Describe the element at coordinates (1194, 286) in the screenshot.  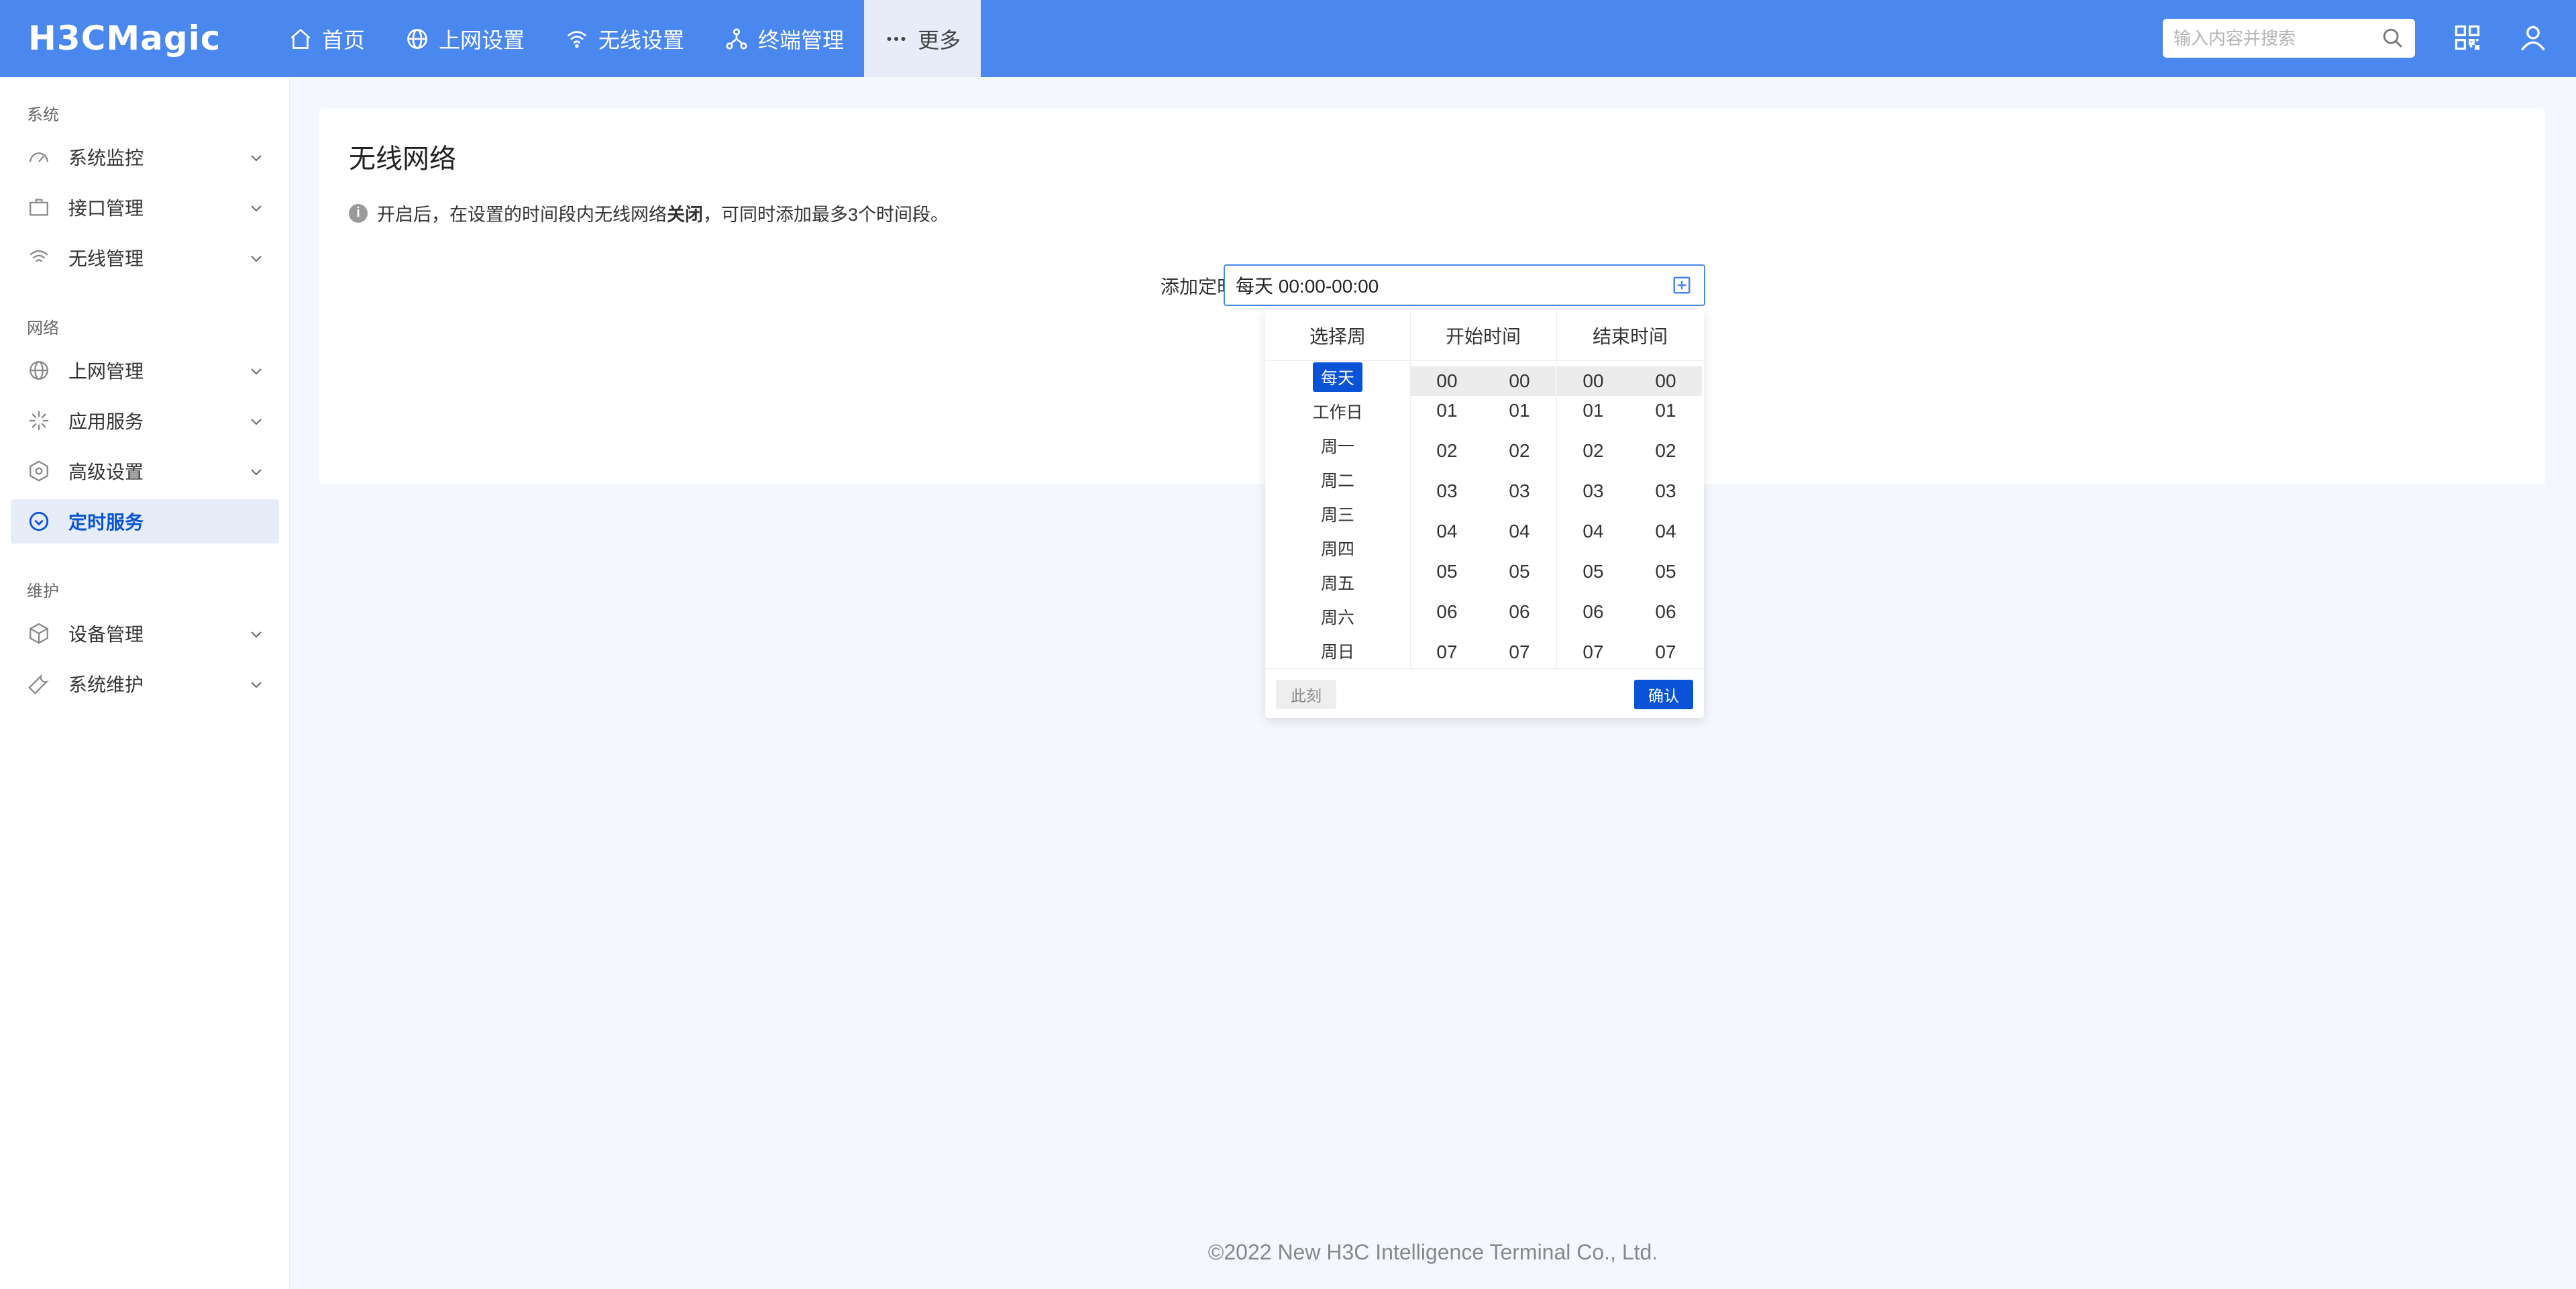
I see `add-schedule-label: 添加定时` at that location.